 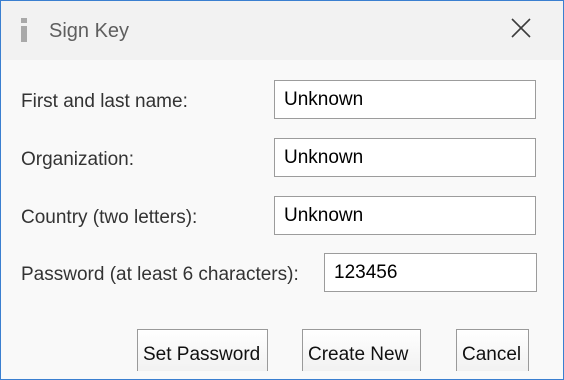 I want to click on window-title: Sign Key, so click(x=89, y=31).